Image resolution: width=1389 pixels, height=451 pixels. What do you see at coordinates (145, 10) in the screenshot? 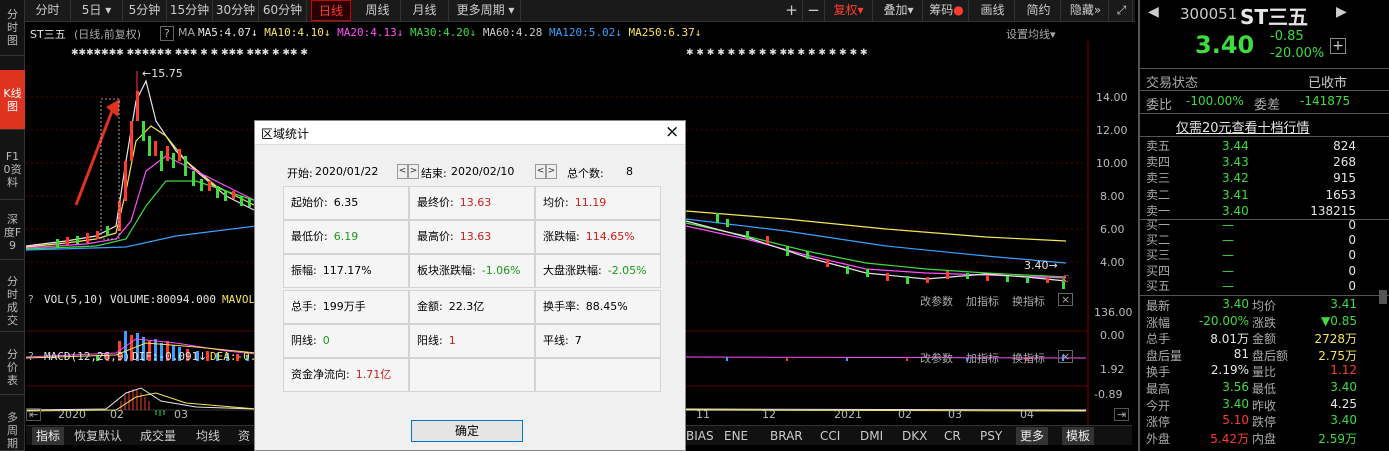
I see `period-5min: 5分钟` at bounding box center [145, 10].